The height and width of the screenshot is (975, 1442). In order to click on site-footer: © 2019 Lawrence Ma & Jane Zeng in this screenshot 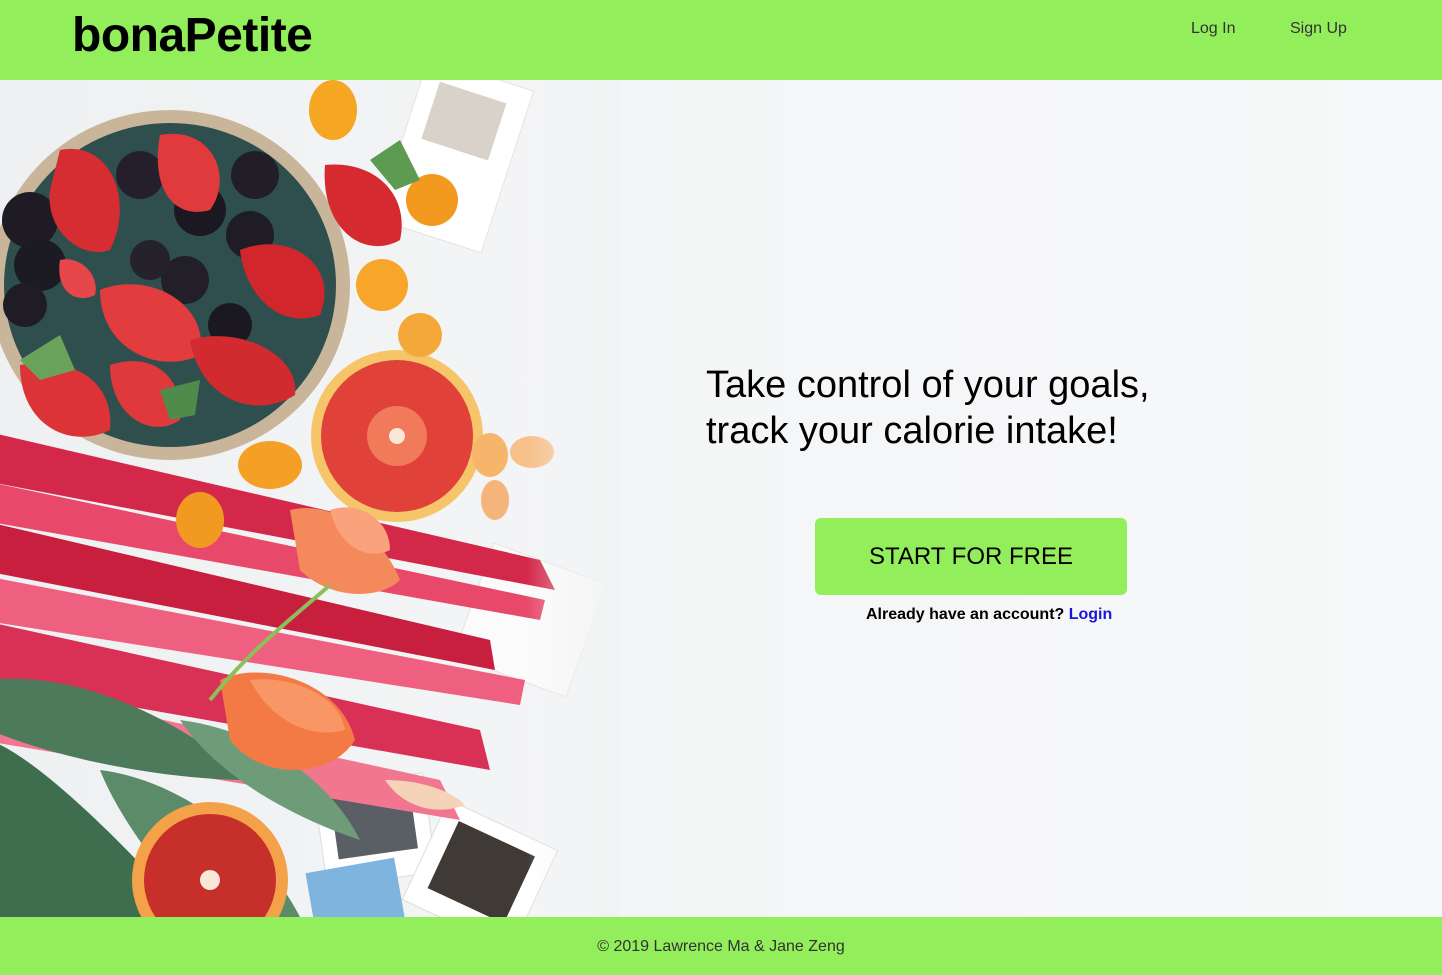, I will do `click(721, 946)`.